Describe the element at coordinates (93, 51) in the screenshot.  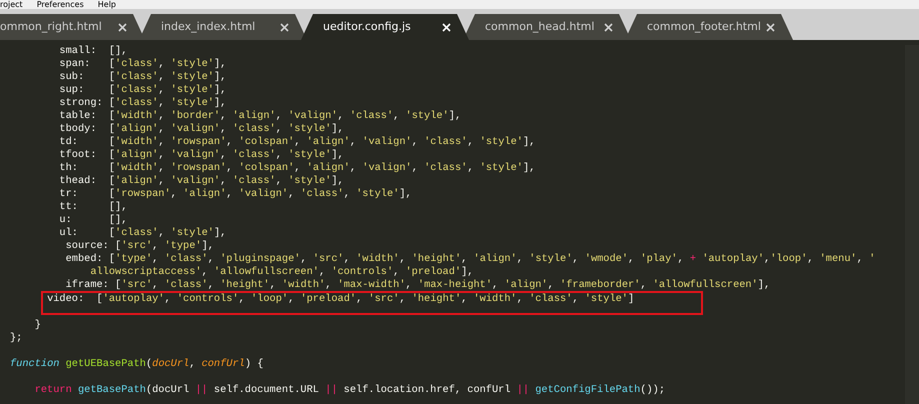
I see `code-line: small: [],` at that location.